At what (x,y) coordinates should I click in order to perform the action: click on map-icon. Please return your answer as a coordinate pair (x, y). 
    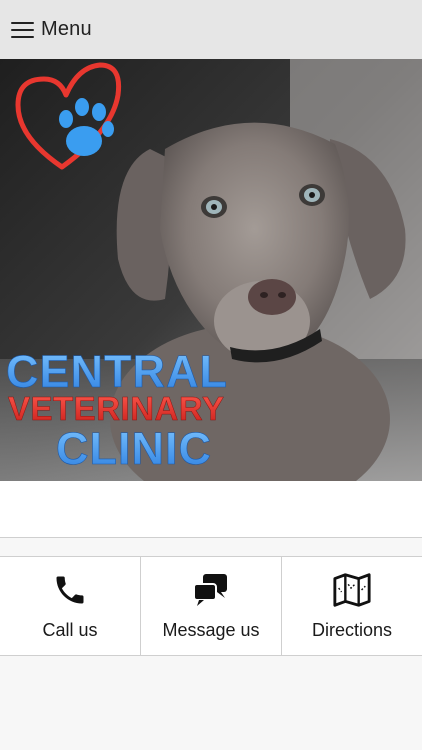
    Looking at the image, I should click on (352, 590).